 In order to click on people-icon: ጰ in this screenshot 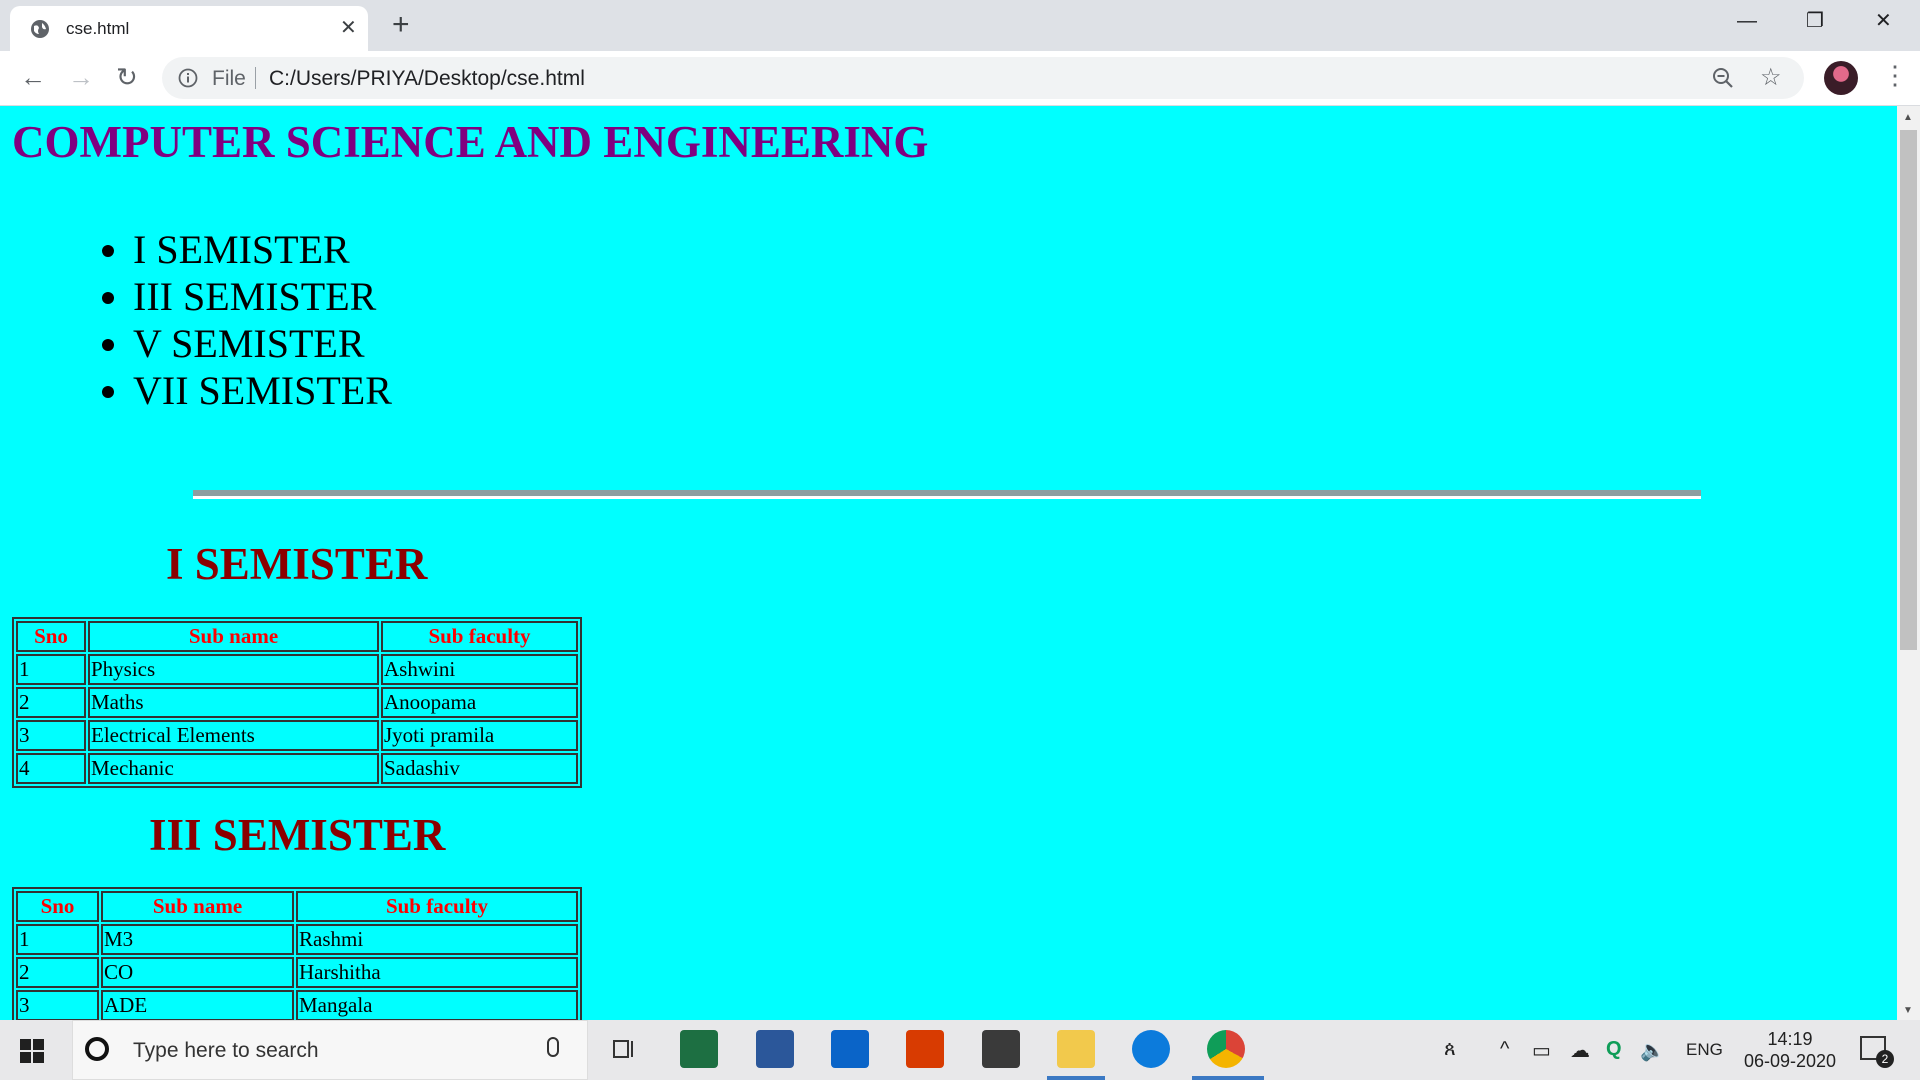, I will do `click(1450, 1049)`.